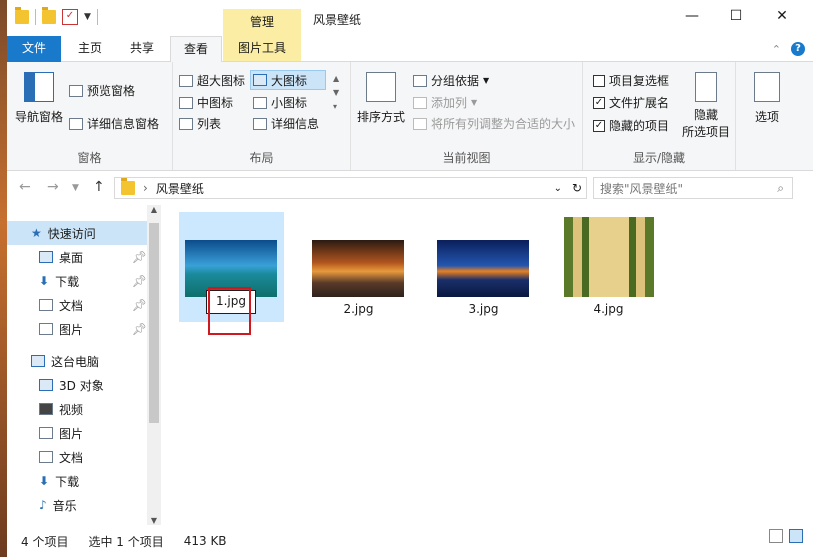 The height and width of the screenshot is (557, 813). What do you see at coordinates (154, 209) in the screenshot?
I see `scroll-up-icon: ▲` at bounding box center [154, 209].